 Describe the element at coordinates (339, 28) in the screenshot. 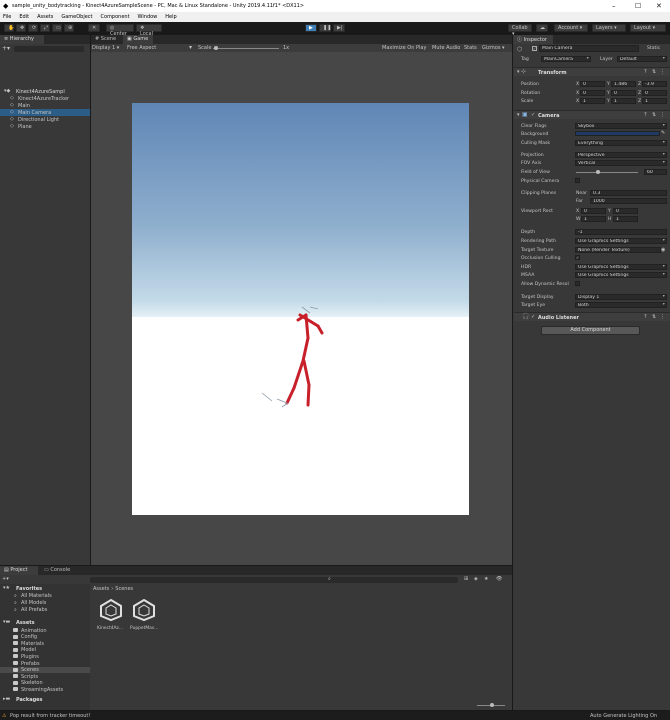

I see `step-button: ▶|` at that location.